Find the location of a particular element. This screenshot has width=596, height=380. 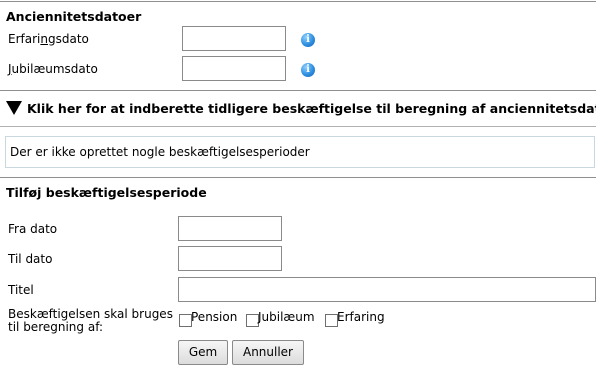

experience-date-label: Erfaringsdato is located at coordinates (48, 39).